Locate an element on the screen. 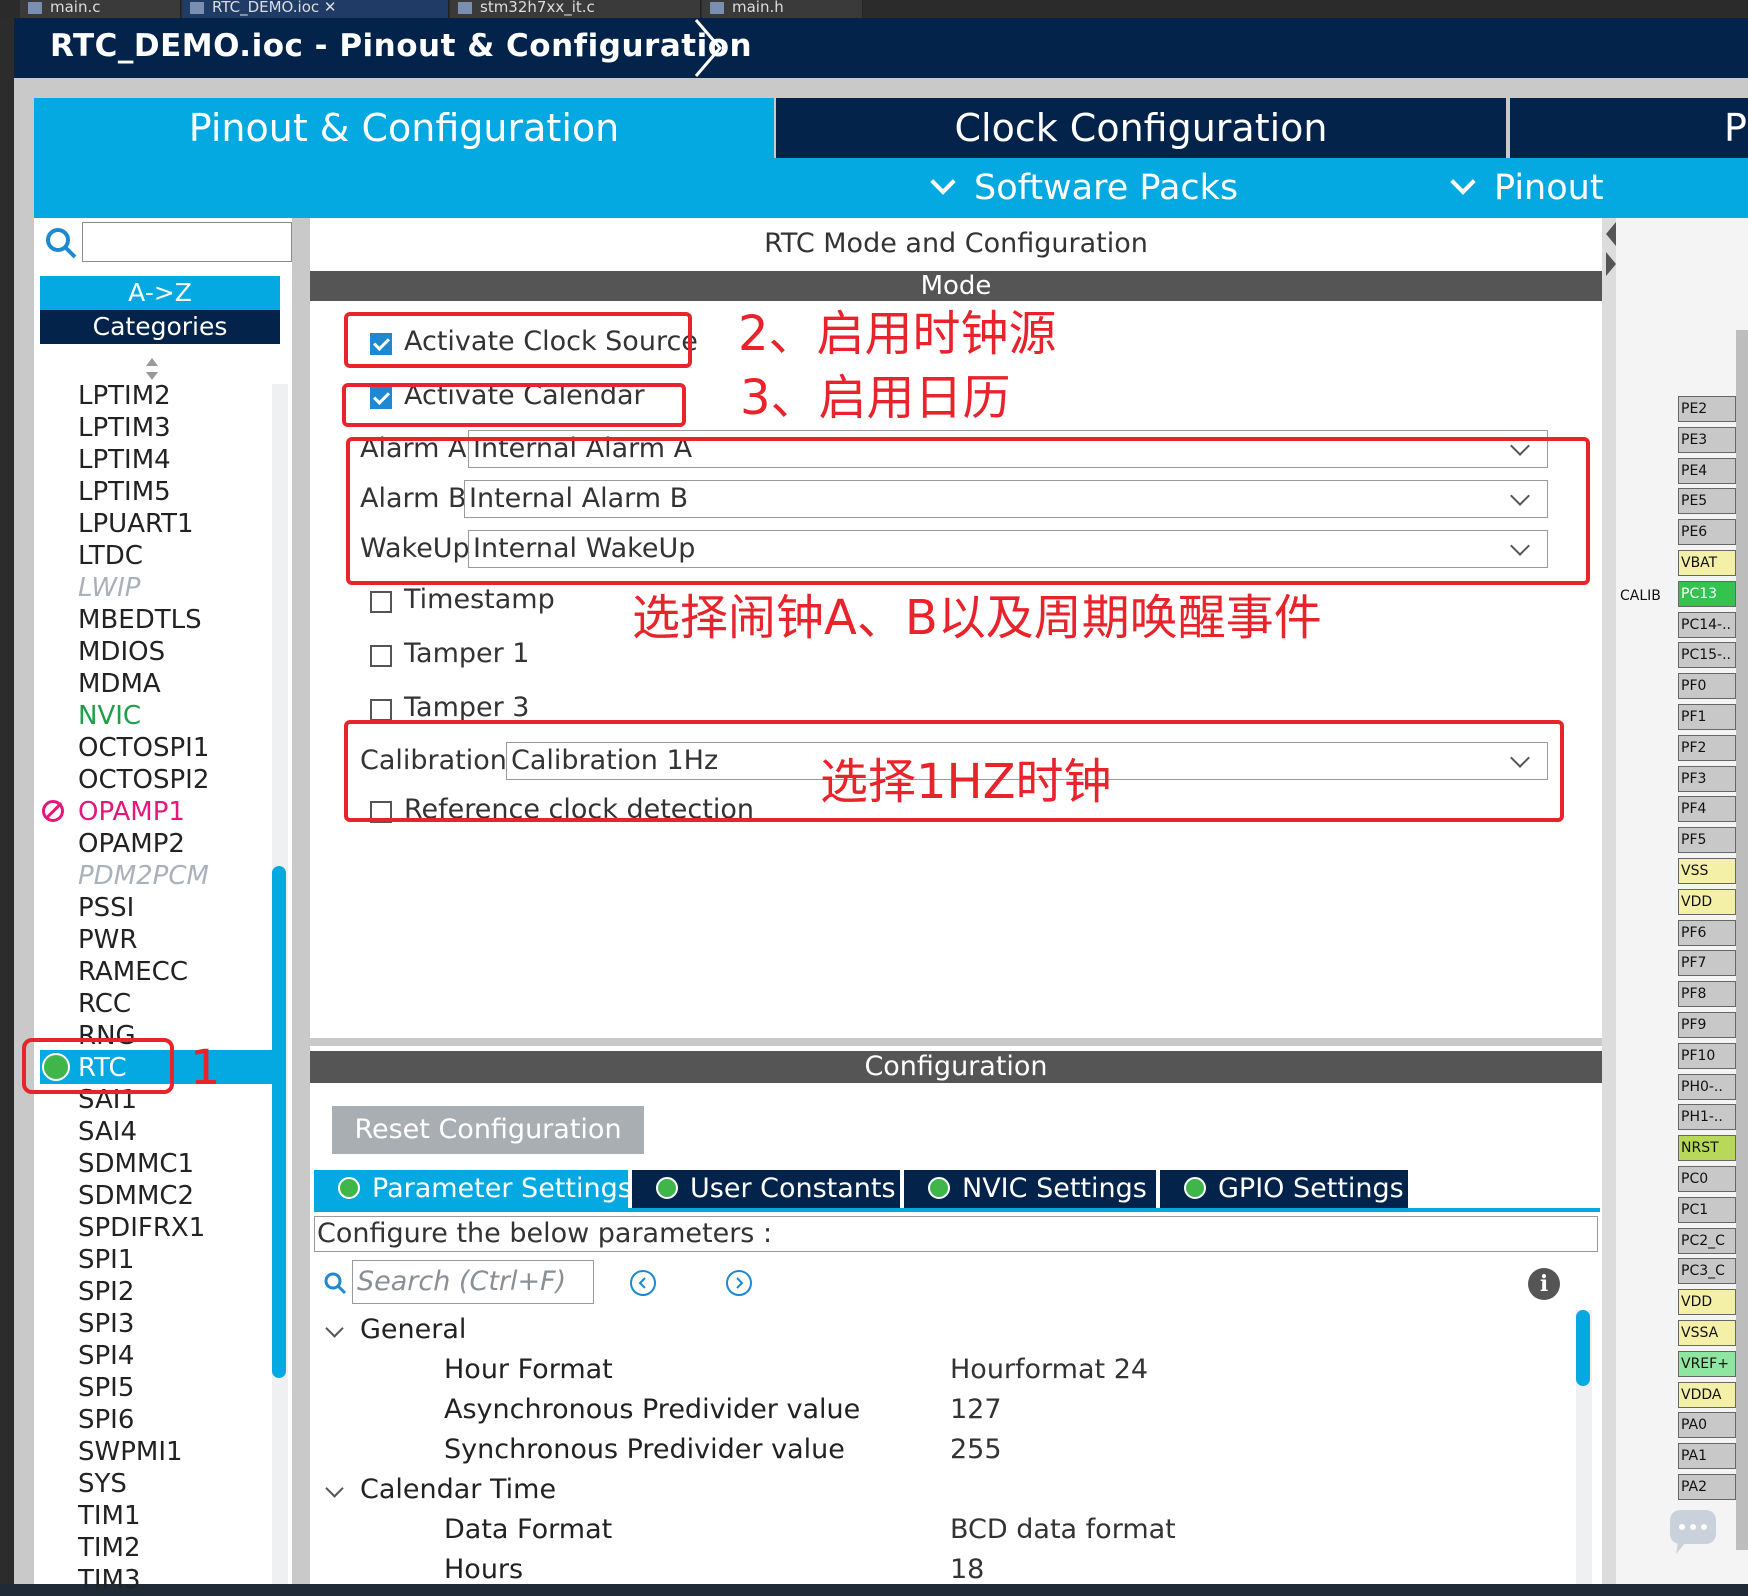  pin-pa2: PA2 is located at coordinates (1707, 1487).